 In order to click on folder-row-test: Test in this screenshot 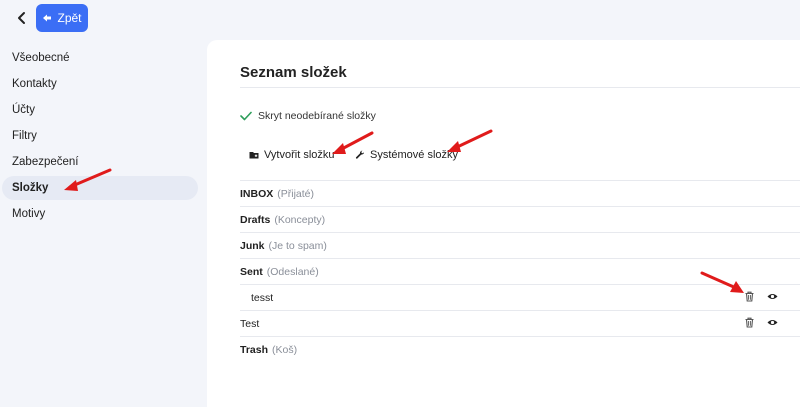, I will do `click(520, 323)`.